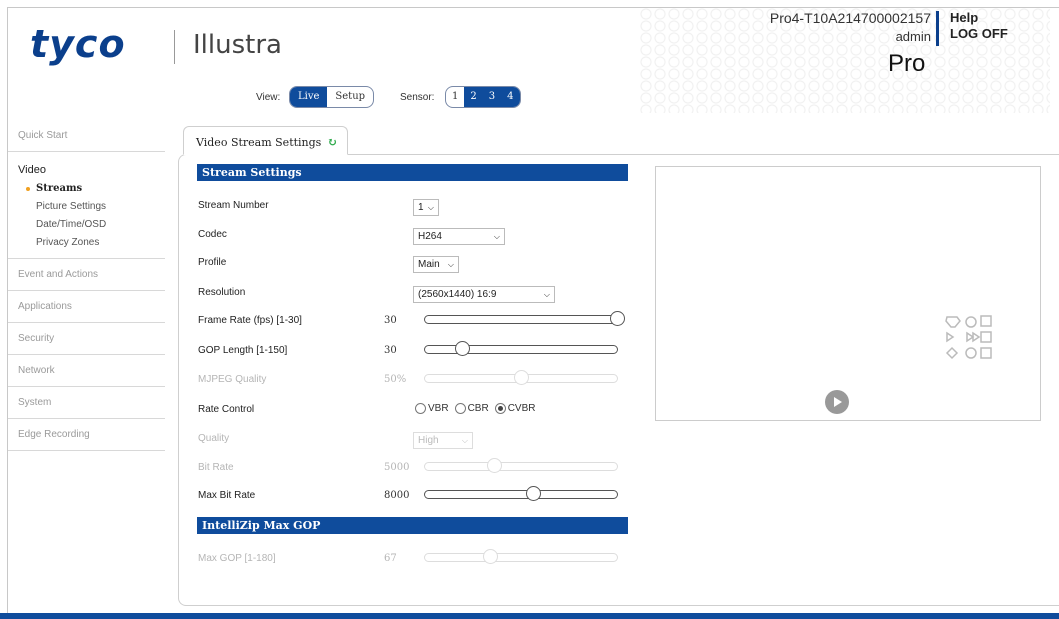 The height and width of the screenshot is (619, 1059). What do you see at coordinates (250, 320) in the screenshot?
I see `frame-rate-label: Frame Rate (fps) [1-30]` at bounding box center [250, 320].